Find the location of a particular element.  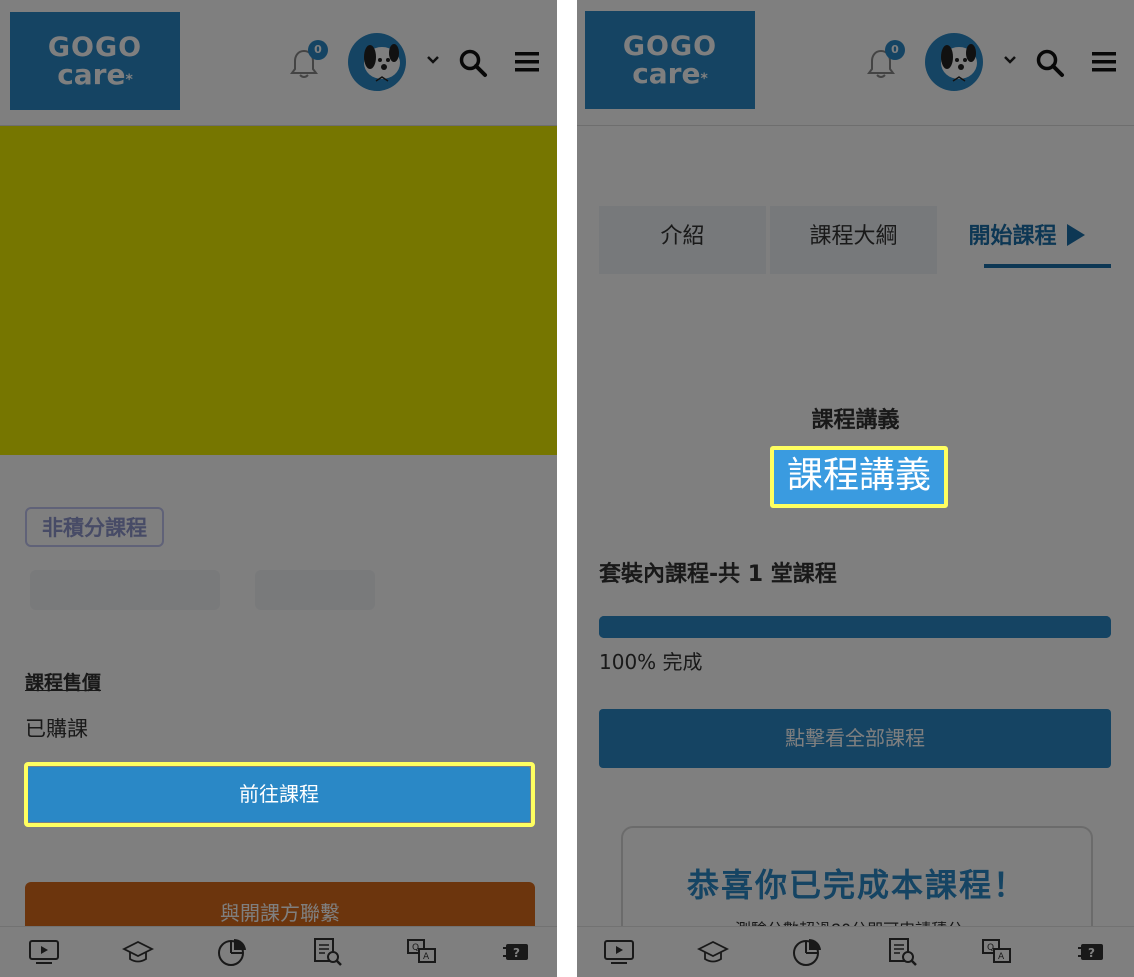

price-label: 課程售價 is located at coordinates (63, 683).